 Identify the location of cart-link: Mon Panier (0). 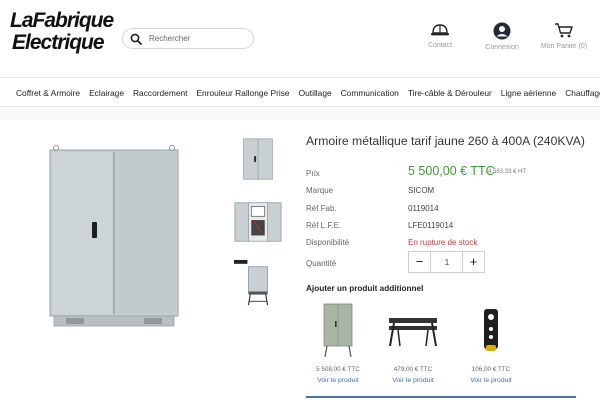
(564, 36).